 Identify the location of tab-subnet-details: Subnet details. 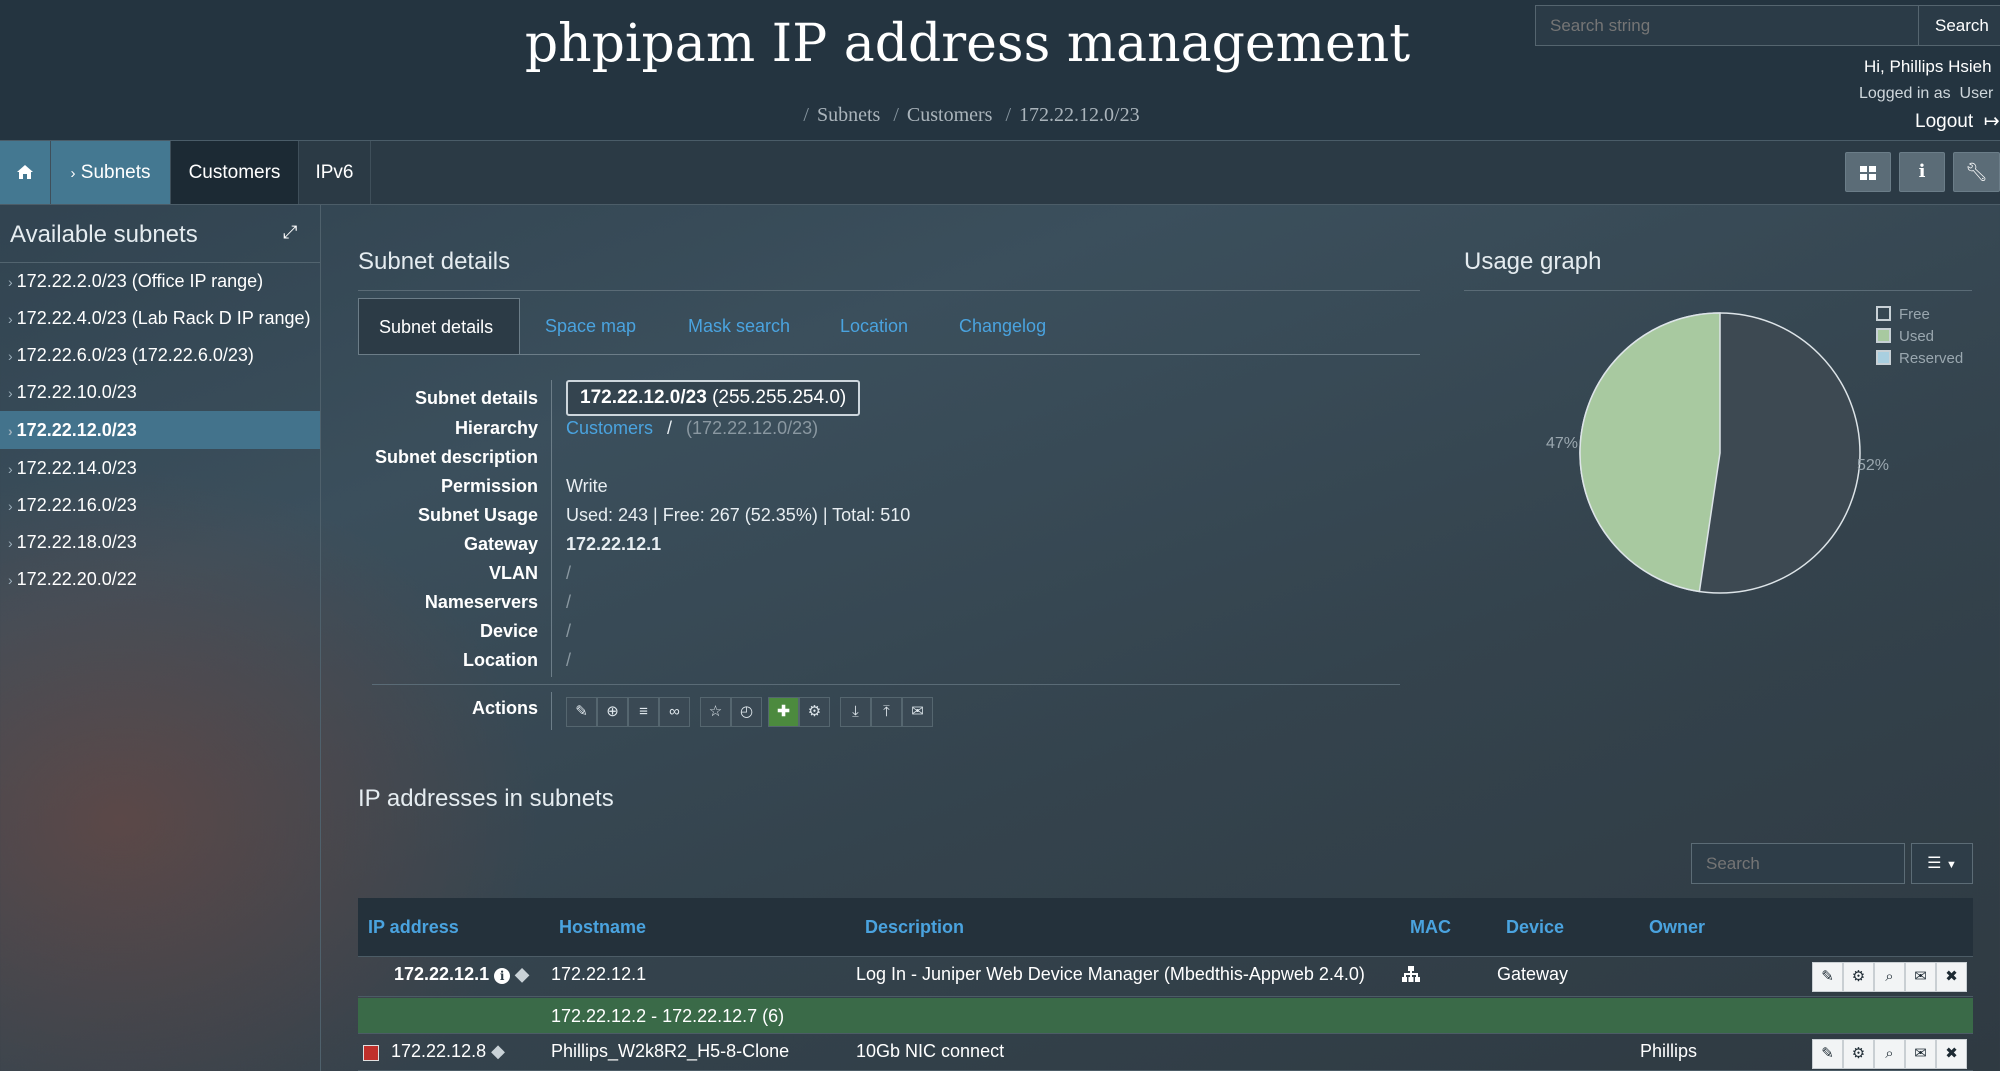
(439, 326).